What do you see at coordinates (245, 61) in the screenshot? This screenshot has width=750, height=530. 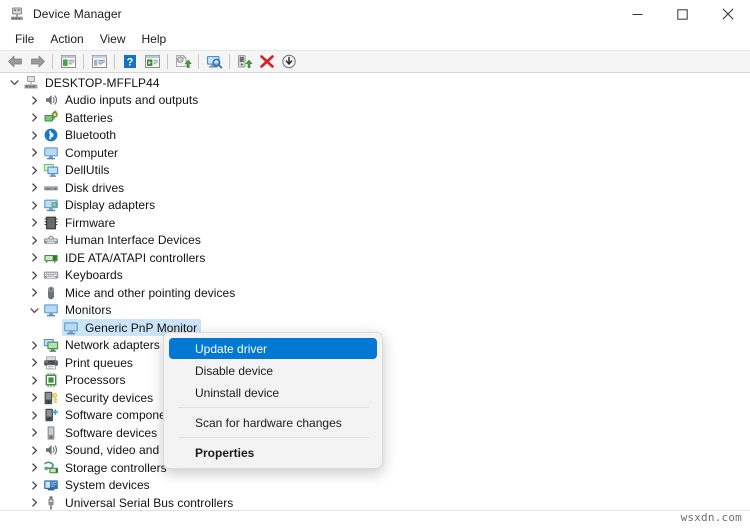 I see `enable-device-icon` at bounding box center [245, 61].